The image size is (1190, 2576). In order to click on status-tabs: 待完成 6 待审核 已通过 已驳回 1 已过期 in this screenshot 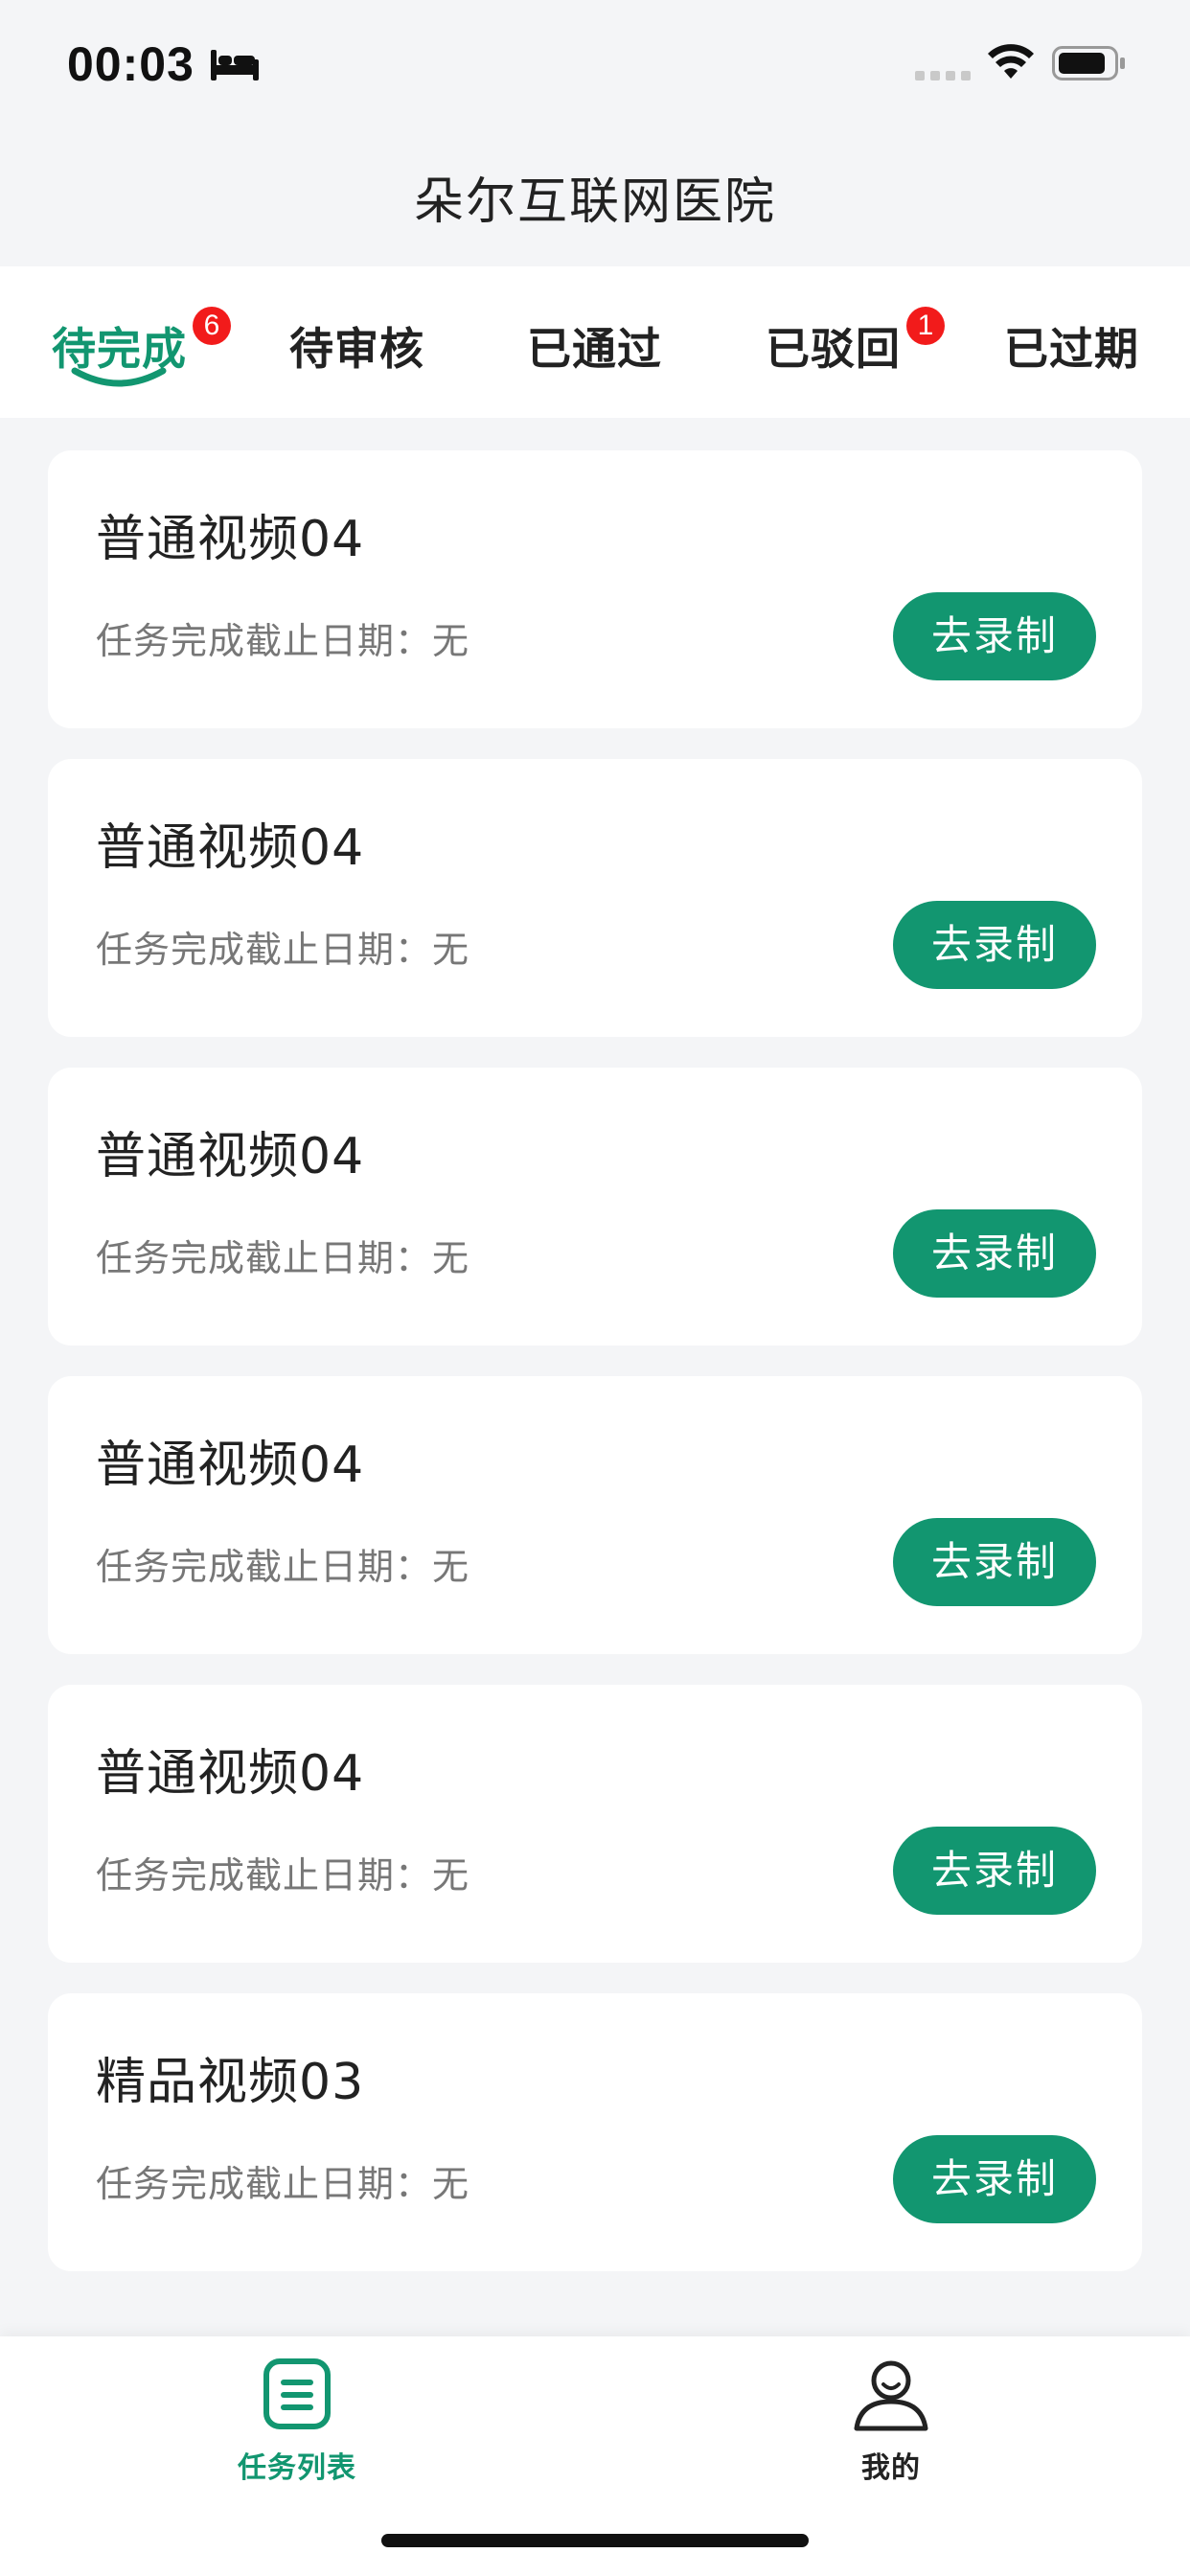, I will do `click(595, 342)`.